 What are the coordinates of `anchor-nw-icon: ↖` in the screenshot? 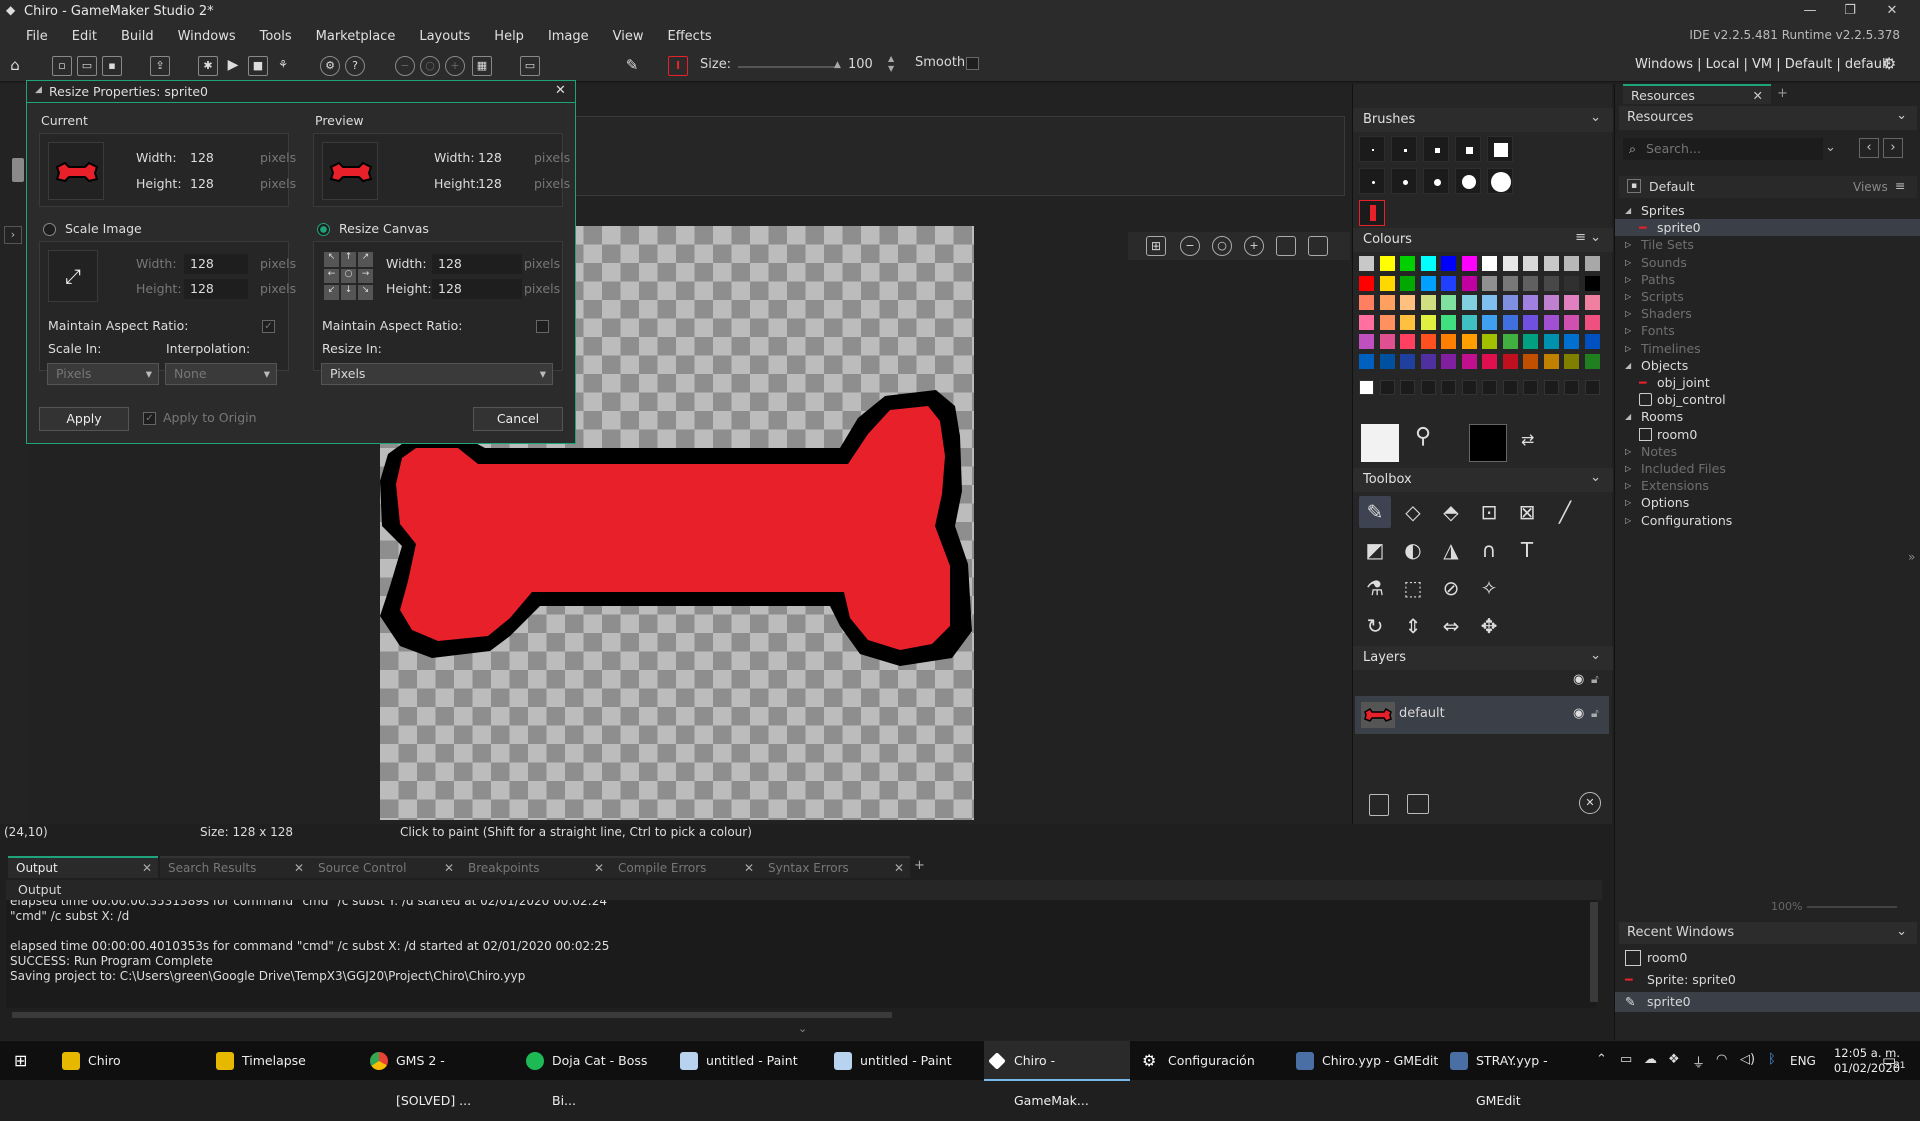 It's located at (331, 259).